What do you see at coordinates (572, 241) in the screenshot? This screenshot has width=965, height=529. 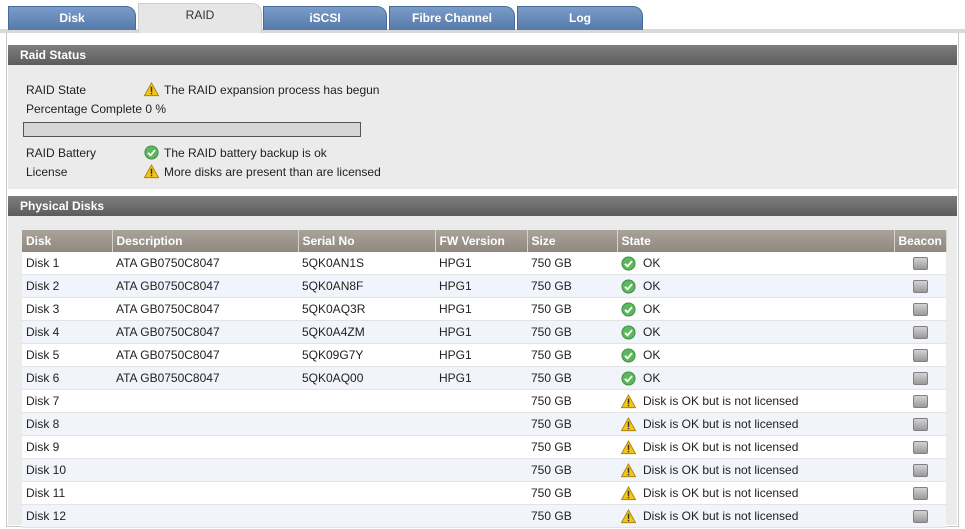 I see `column-header-size: Size` at bounding box center [572, 241].